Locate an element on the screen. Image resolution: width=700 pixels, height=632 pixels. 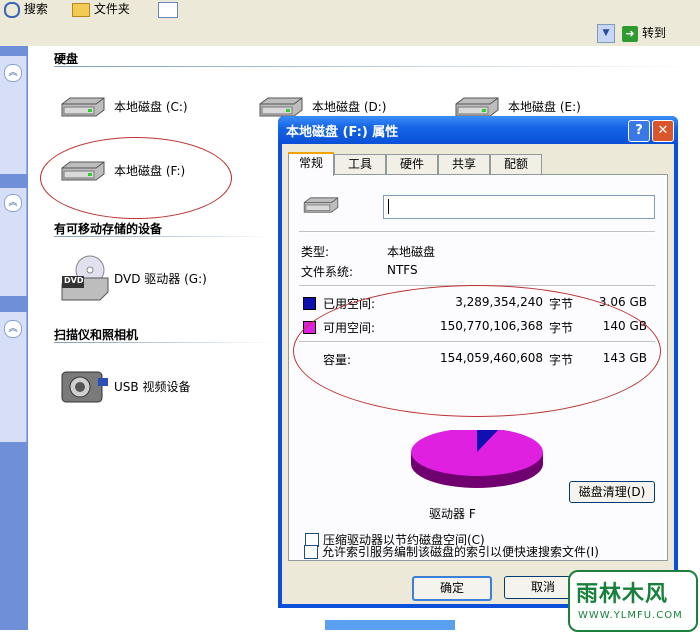
folders-button: 文件夹 is located at coordinates (101, 10).